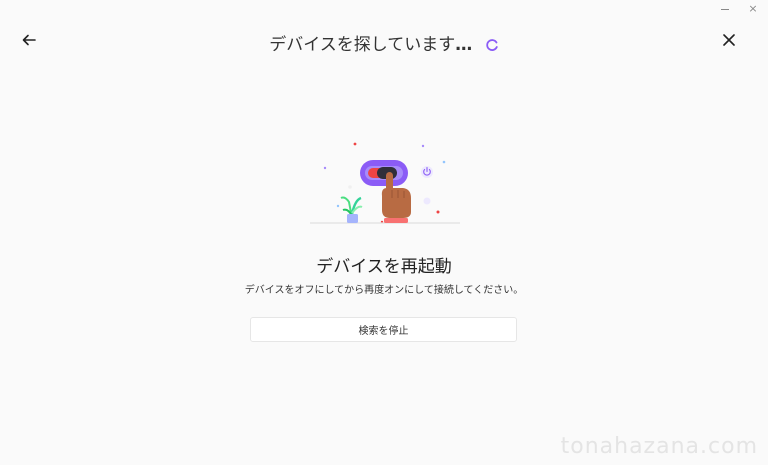 Image resolution: width=768 pixels, height=465 pixels. I want to click on stop-search-button: 検索を停止, so click(383, 329).